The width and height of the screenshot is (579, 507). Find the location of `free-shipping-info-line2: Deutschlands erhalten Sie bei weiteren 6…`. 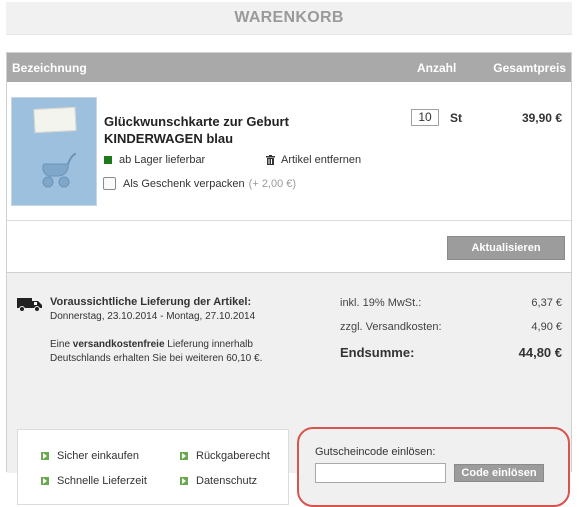

free-shipping-info-line2: Deutschlands erhalten Sie bei weiteren 6… is located at coordinates (156, 358).